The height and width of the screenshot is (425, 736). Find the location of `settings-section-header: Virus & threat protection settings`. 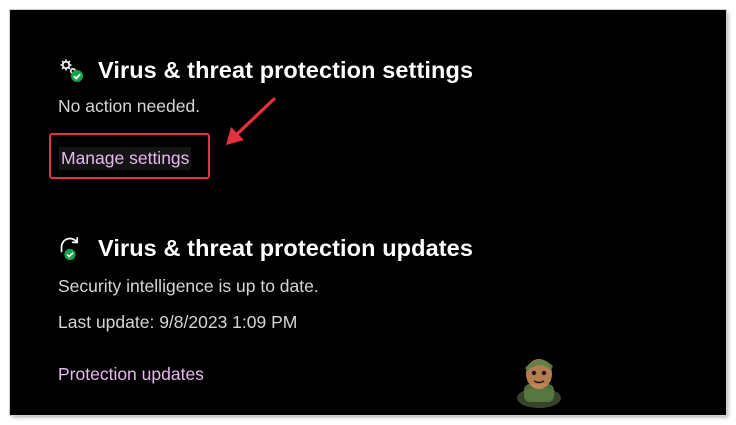

settings-section-header: Virus & threat protection settings is located at coordinates (265, 70).